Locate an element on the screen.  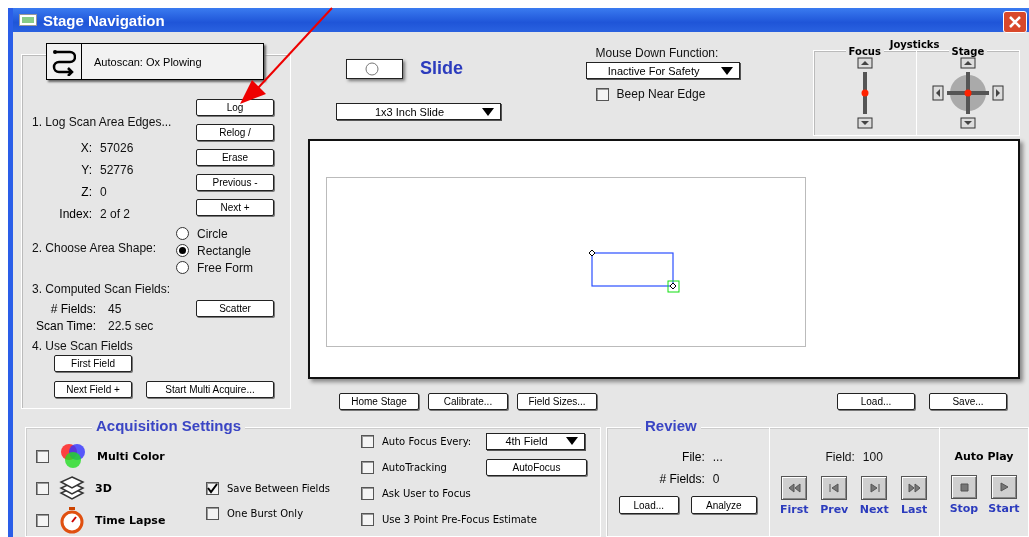
circle-icon is located at coordinates (372, 68).